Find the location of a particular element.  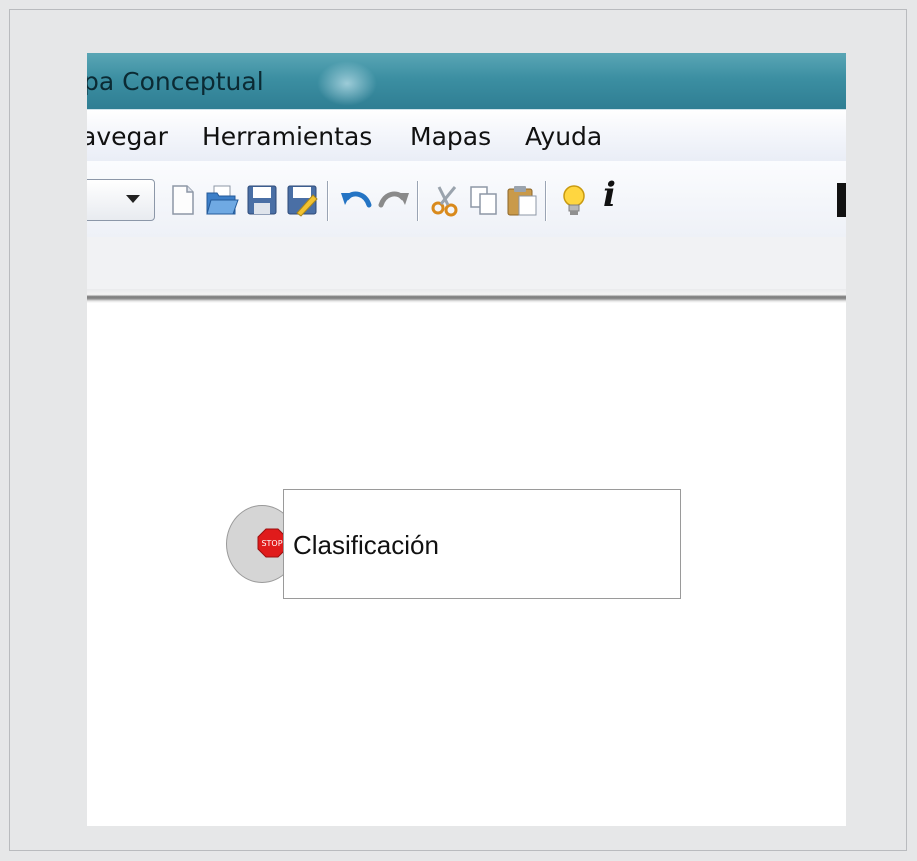

menu-navegar: avegar is located at coordinates (127, 136).